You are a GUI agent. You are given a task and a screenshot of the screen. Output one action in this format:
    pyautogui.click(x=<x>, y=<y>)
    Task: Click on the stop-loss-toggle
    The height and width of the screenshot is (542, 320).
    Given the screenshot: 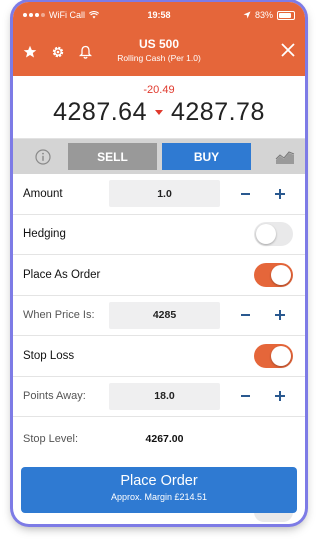 What is the action you would take?
    pyautogui.click(x=273, y=355)
    